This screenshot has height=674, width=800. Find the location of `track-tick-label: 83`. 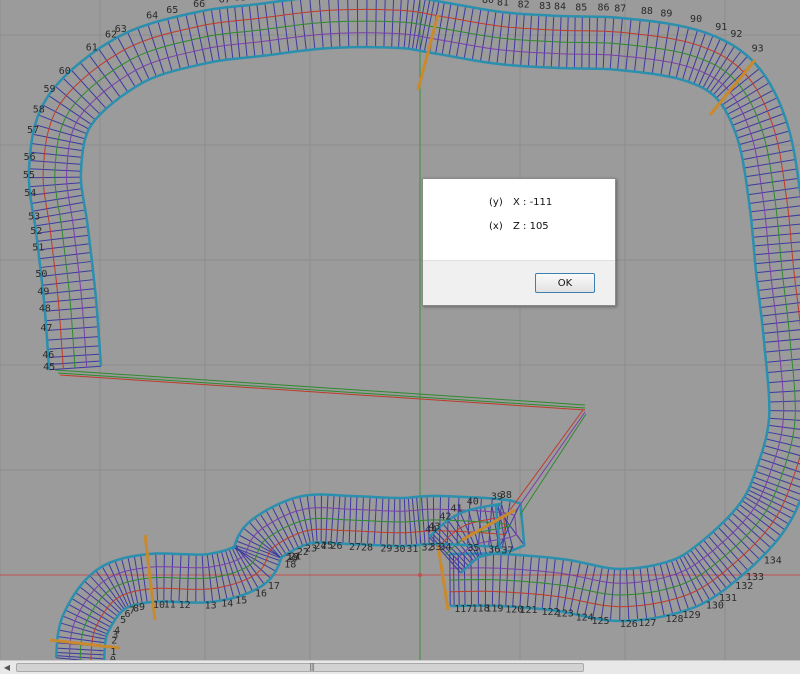

track-tick-label: 83 is located at coordinates (545, 6).